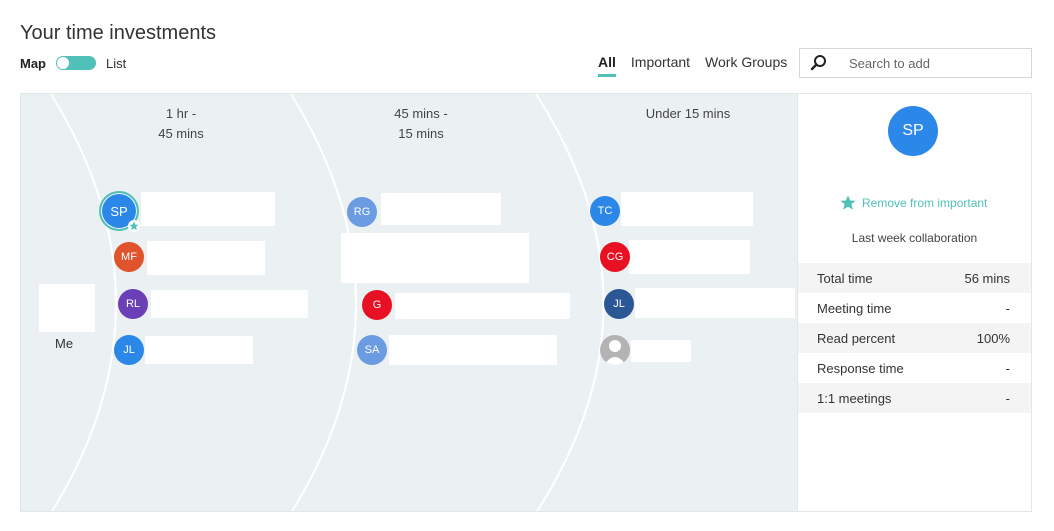 This screenshot has width=1054, height=531. I want to click on column-header-line: Under 15 mins, so click(688, 113).